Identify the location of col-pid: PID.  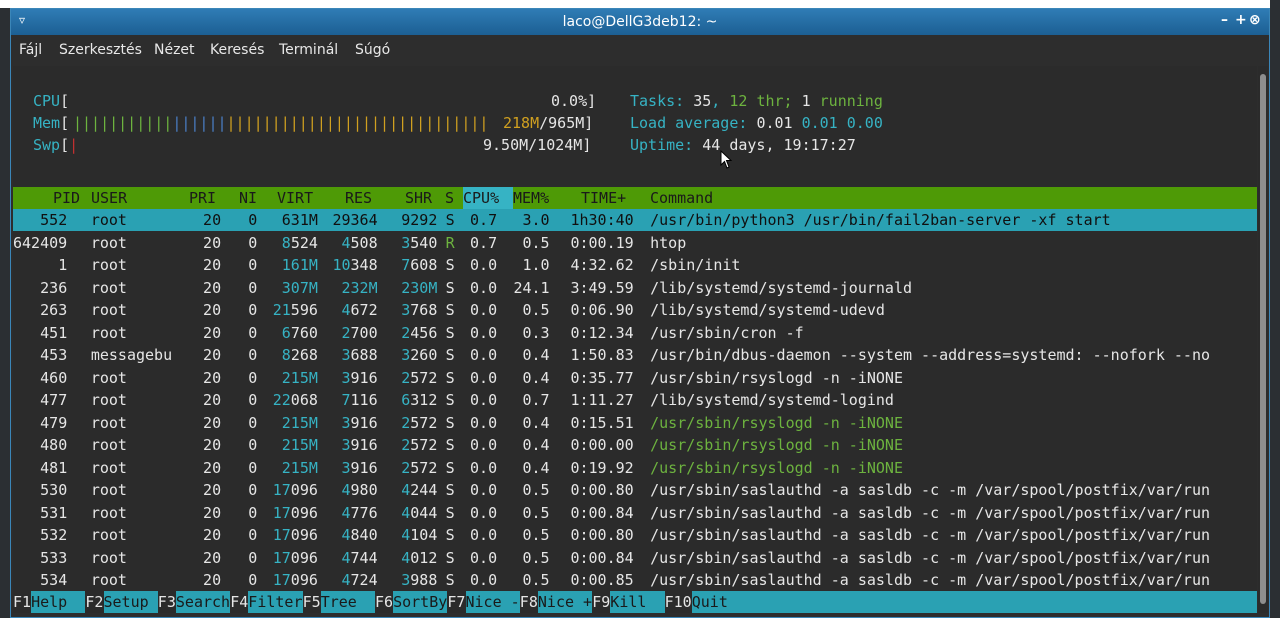
(66, 198).